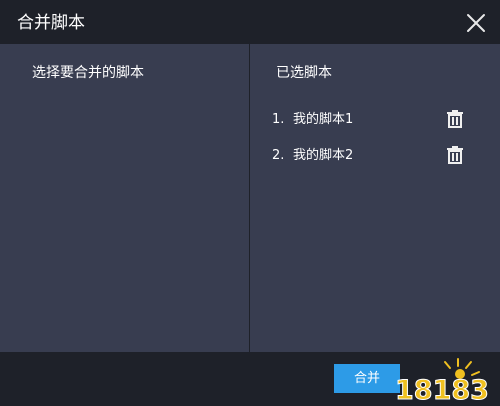 The height and width of the screenshot is (406, 500). I want to click on item-number: 2., so click(278, 155).